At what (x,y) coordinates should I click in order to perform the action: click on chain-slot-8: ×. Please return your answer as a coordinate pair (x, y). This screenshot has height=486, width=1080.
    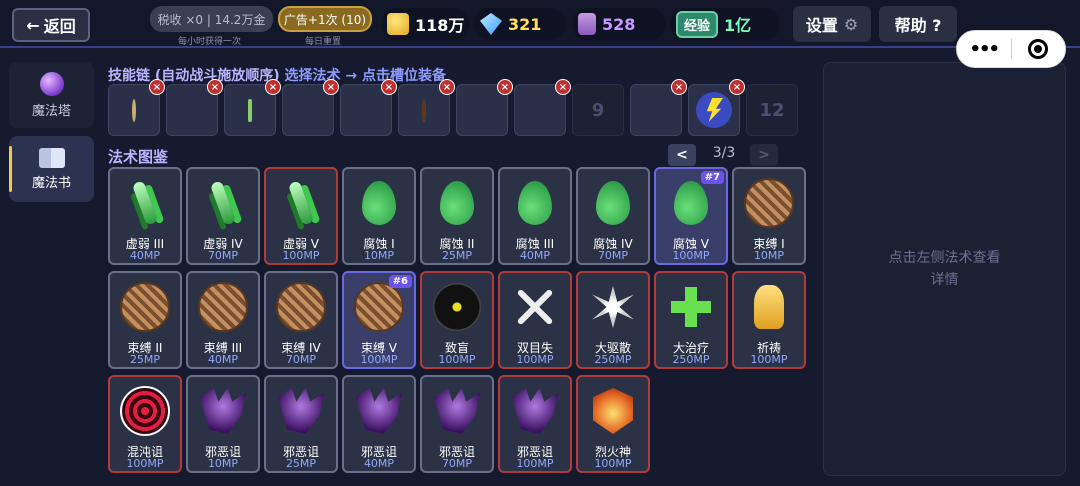
    Looking at the image, I should click on (542, 107).